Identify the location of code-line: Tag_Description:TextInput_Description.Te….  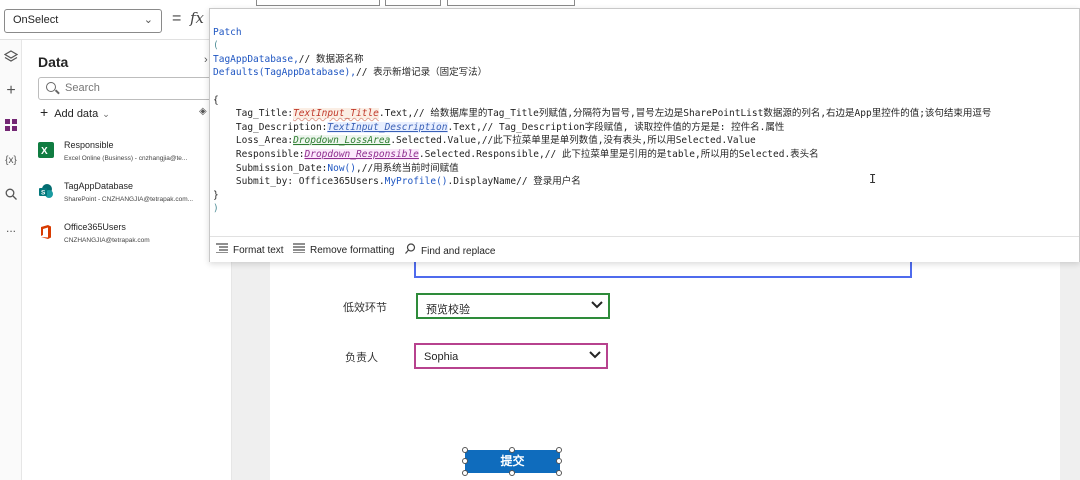
(602, 128).